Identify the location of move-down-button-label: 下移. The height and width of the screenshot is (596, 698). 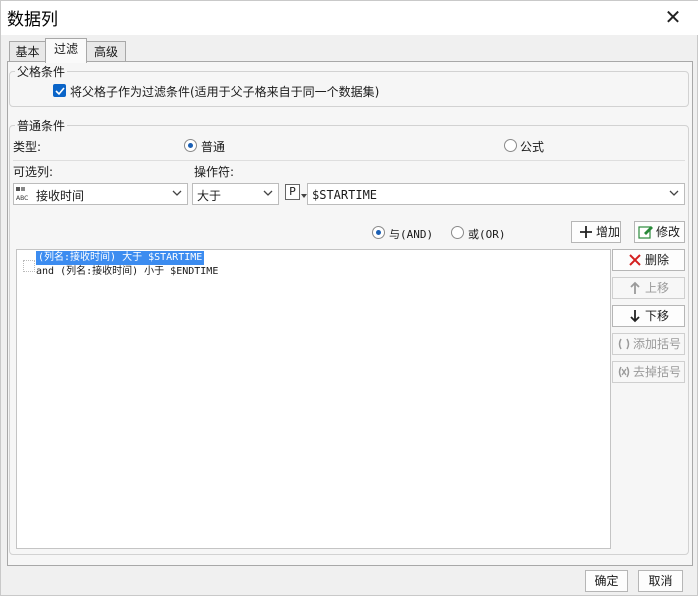
(657, 316).